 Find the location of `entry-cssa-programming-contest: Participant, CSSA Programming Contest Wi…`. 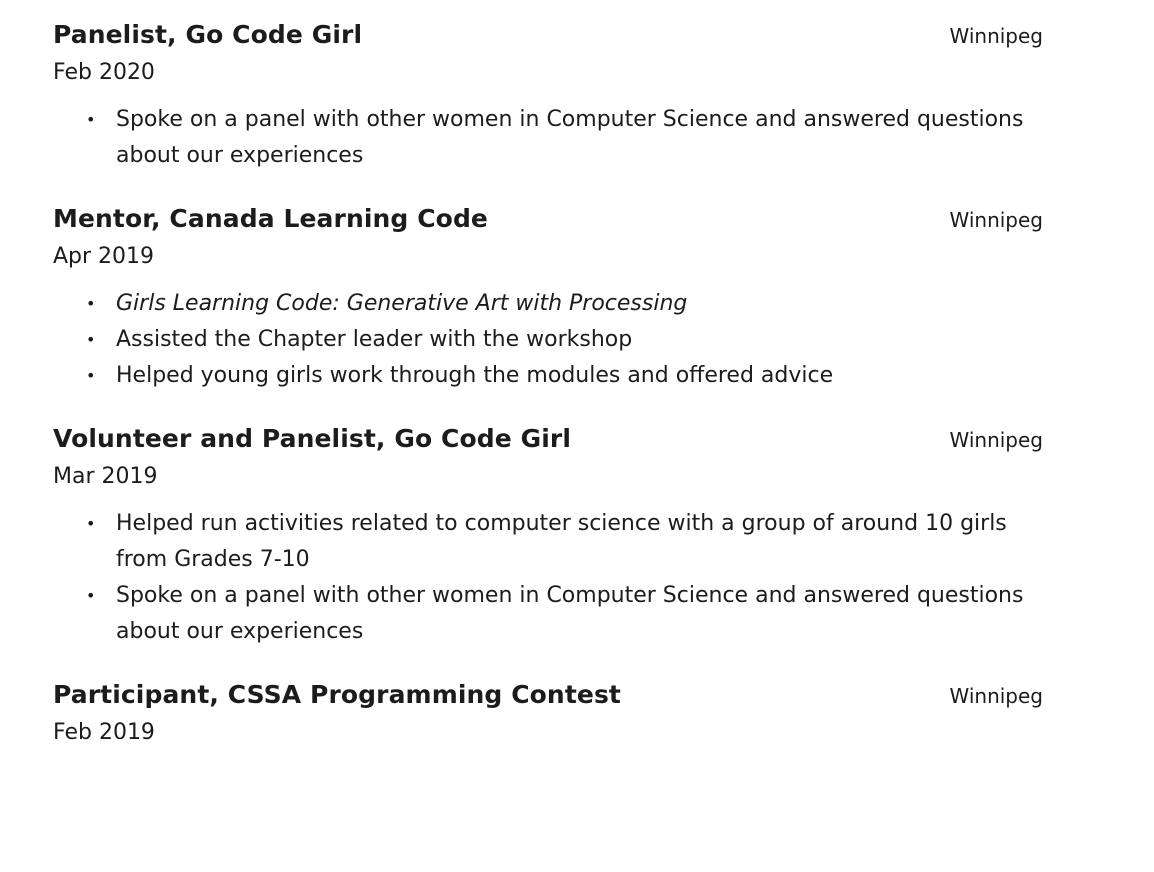

entry-cssa-programming-contest: Participant, CSSA Programming Contest Wi… is located at coordinates (548, 714).